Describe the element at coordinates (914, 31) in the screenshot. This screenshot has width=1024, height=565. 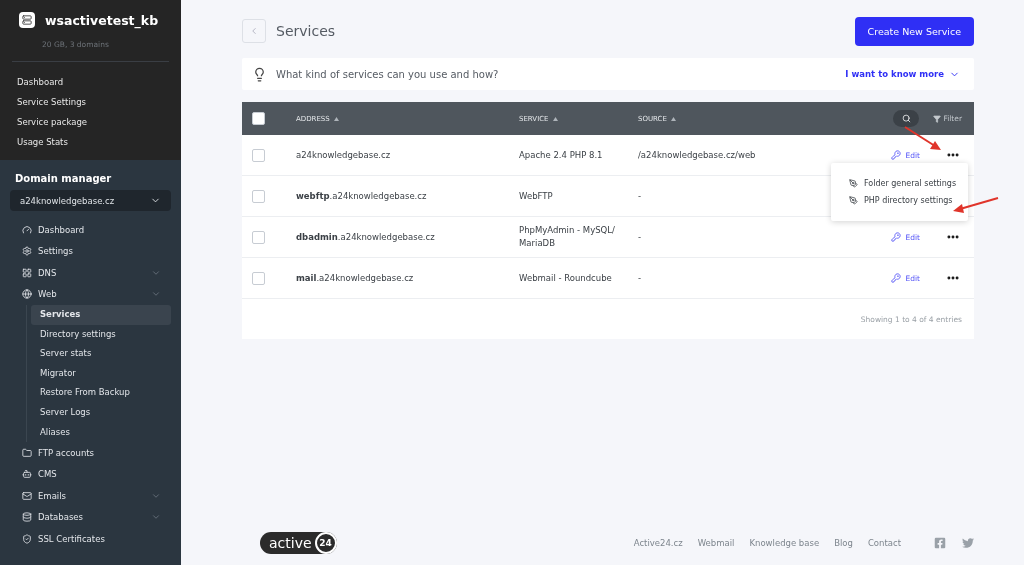
I see `create-service-button: Create New Service` at that location.